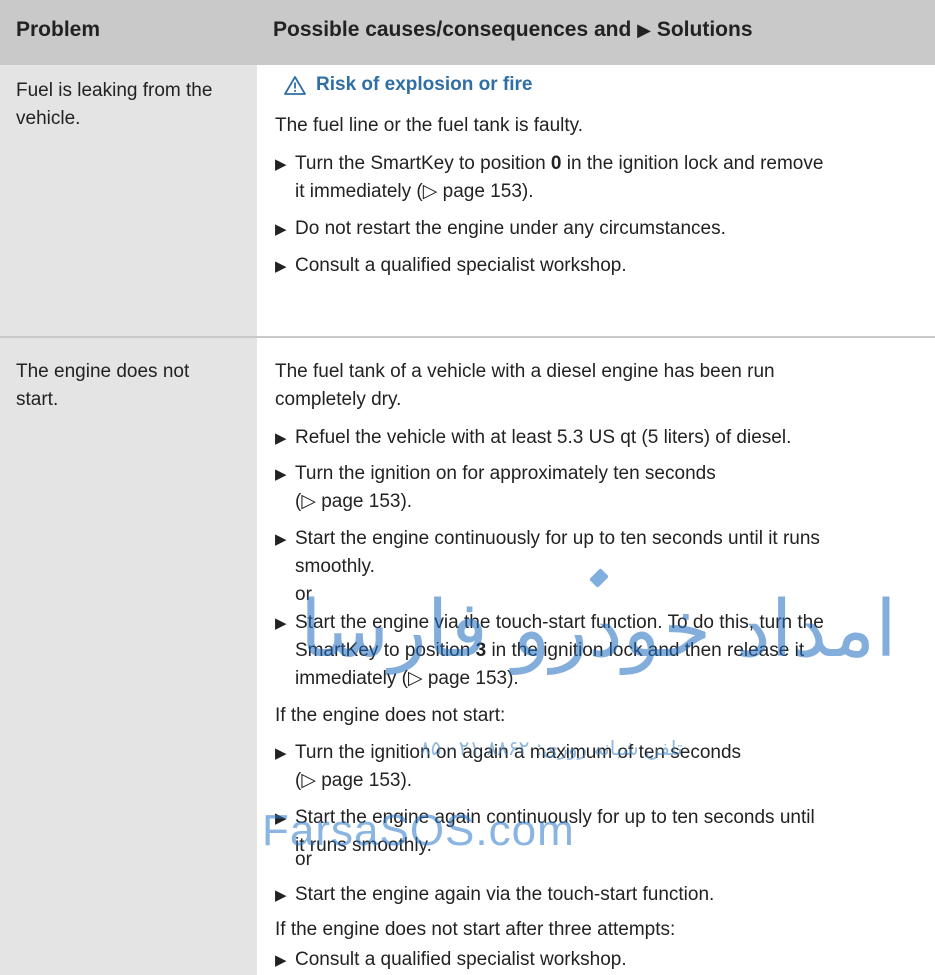 The image size is (935, 975). What do you see at coordinates (390, 715) in the screenshot?
I see `condition-text: If the engine does not start:` at bounding box center [390, 715].